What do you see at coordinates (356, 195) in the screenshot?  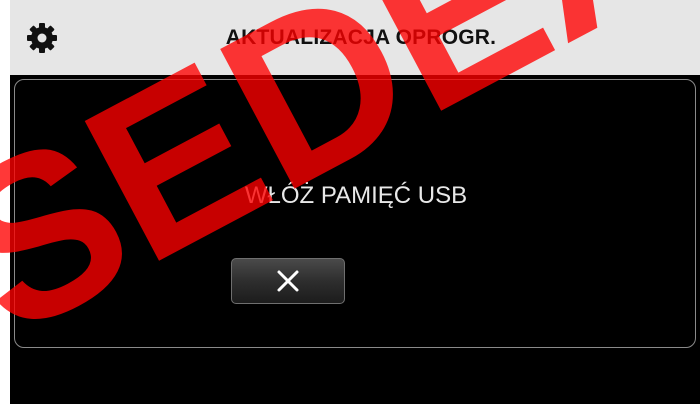 I see `dialog-message: WŁÓŻ PAMIĘĆ USB` at bounding box center [356, 195].